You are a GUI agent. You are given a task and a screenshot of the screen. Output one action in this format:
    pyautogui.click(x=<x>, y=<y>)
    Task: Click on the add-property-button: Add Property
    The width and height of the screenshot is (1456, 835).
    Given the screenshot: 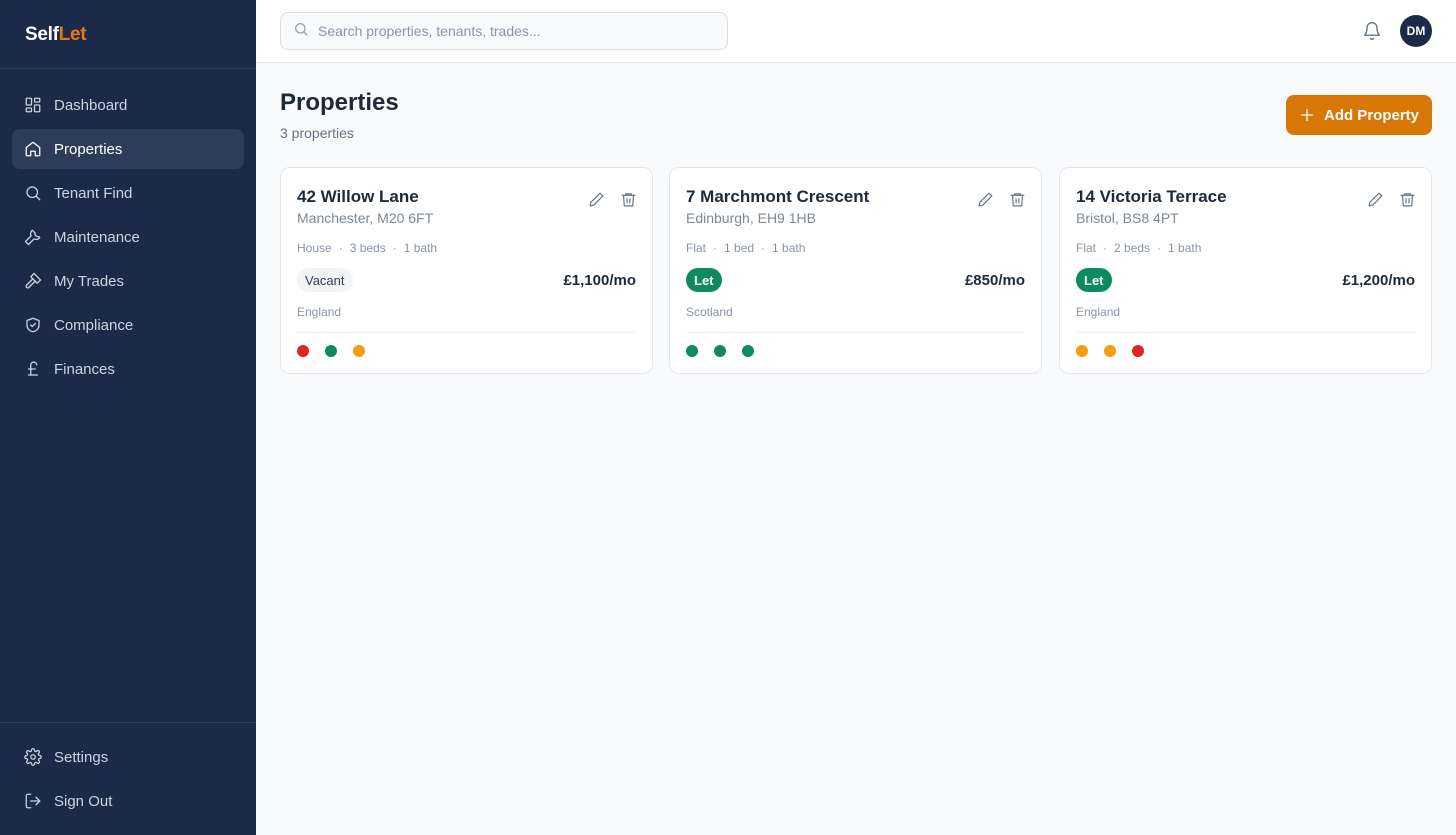 What is the action you would take?
    pyautogui.click(x=1359, y=115)
    